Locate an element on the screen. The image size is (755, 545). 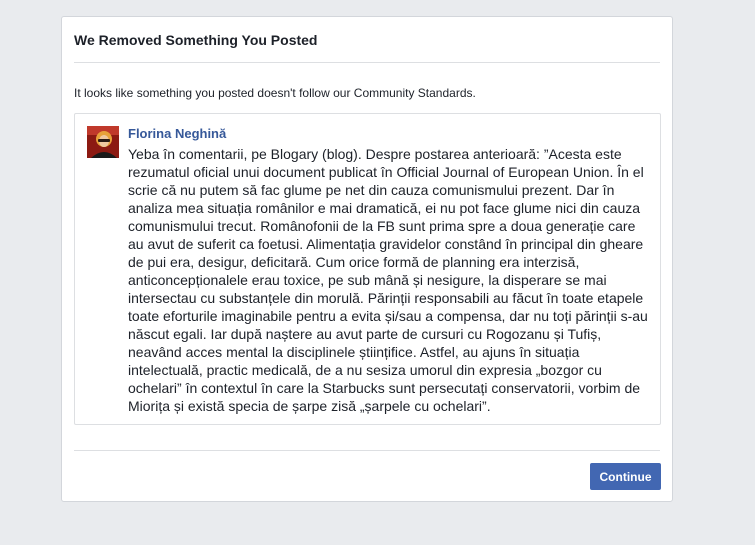
continue-button: Continue is located at coordinates (625, 476).